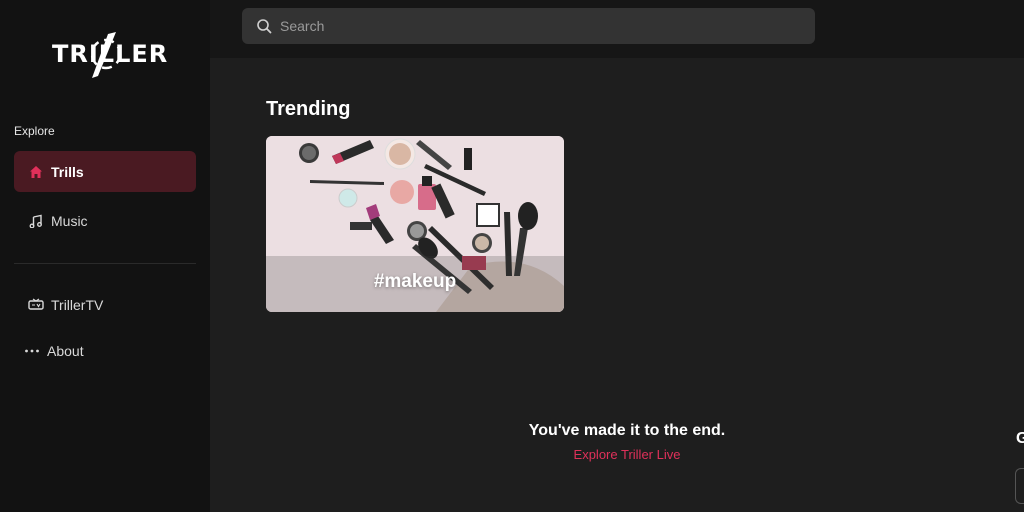  What do you see at coordinates (540, 26) in the screenshot?
I see `search-input` at bounding box center [540, 26].